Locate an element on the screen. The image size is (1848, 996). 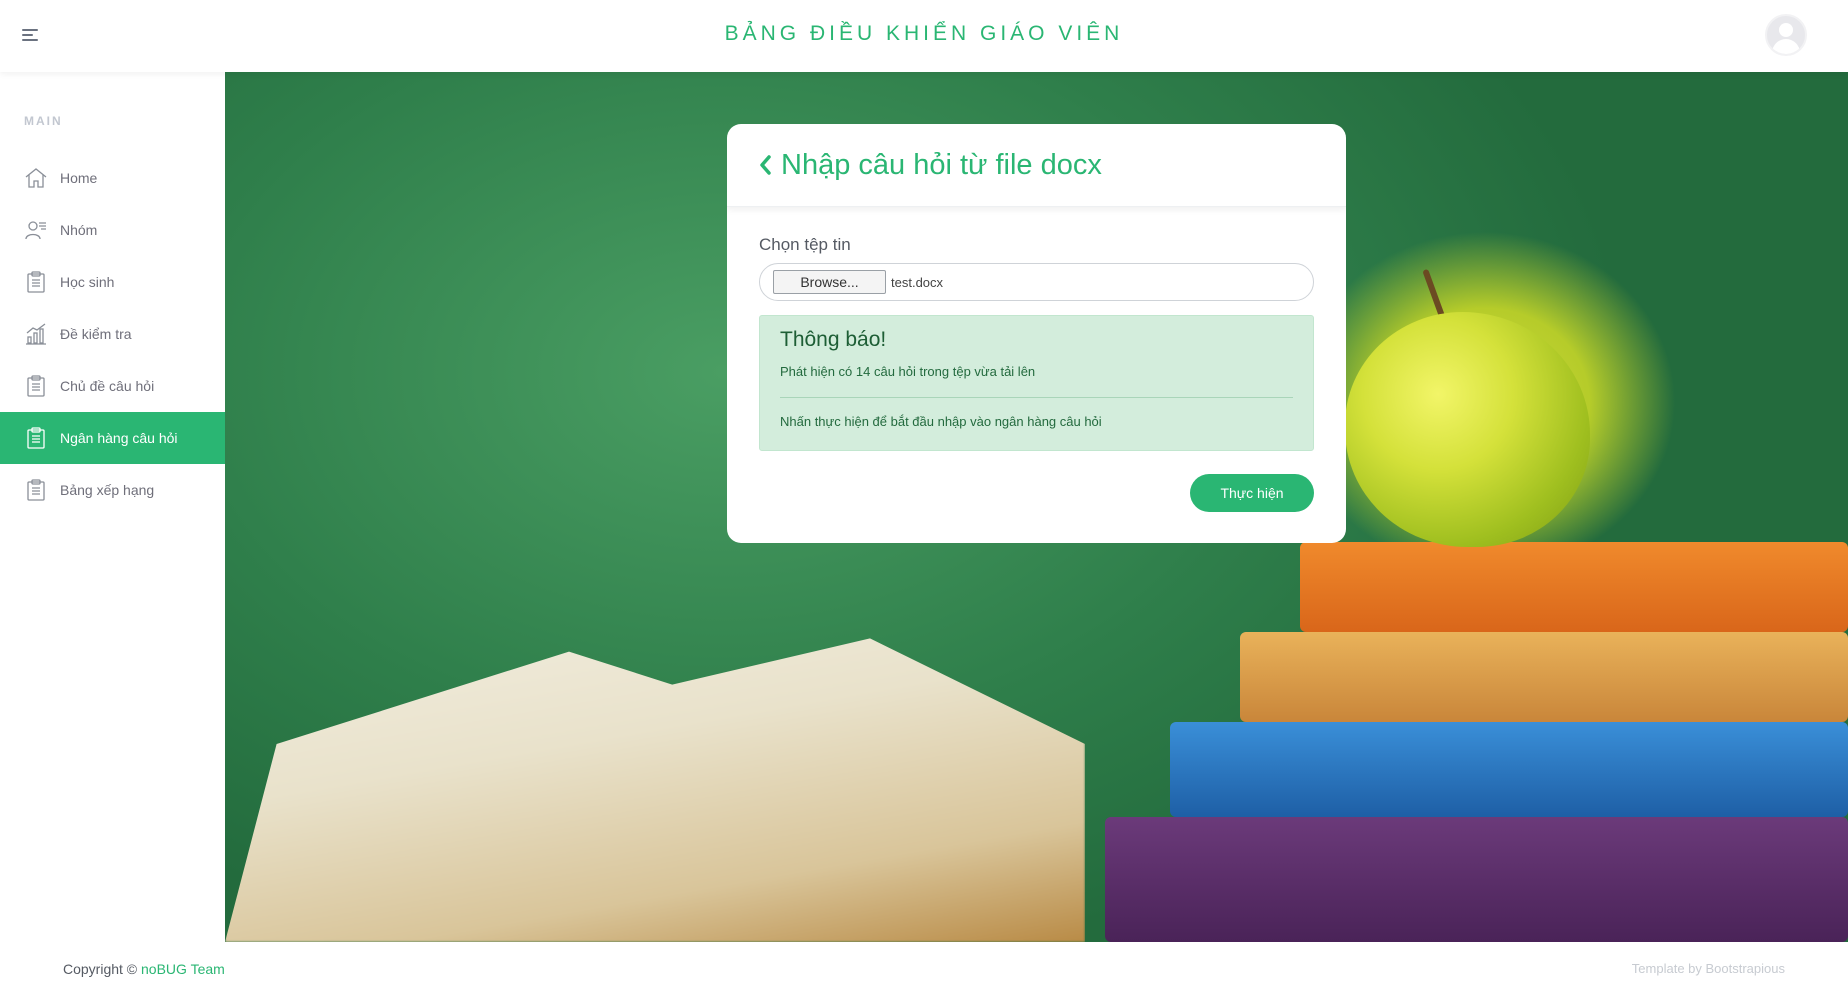
sidebar-item-label: Home is located at coordinates (79, 178).